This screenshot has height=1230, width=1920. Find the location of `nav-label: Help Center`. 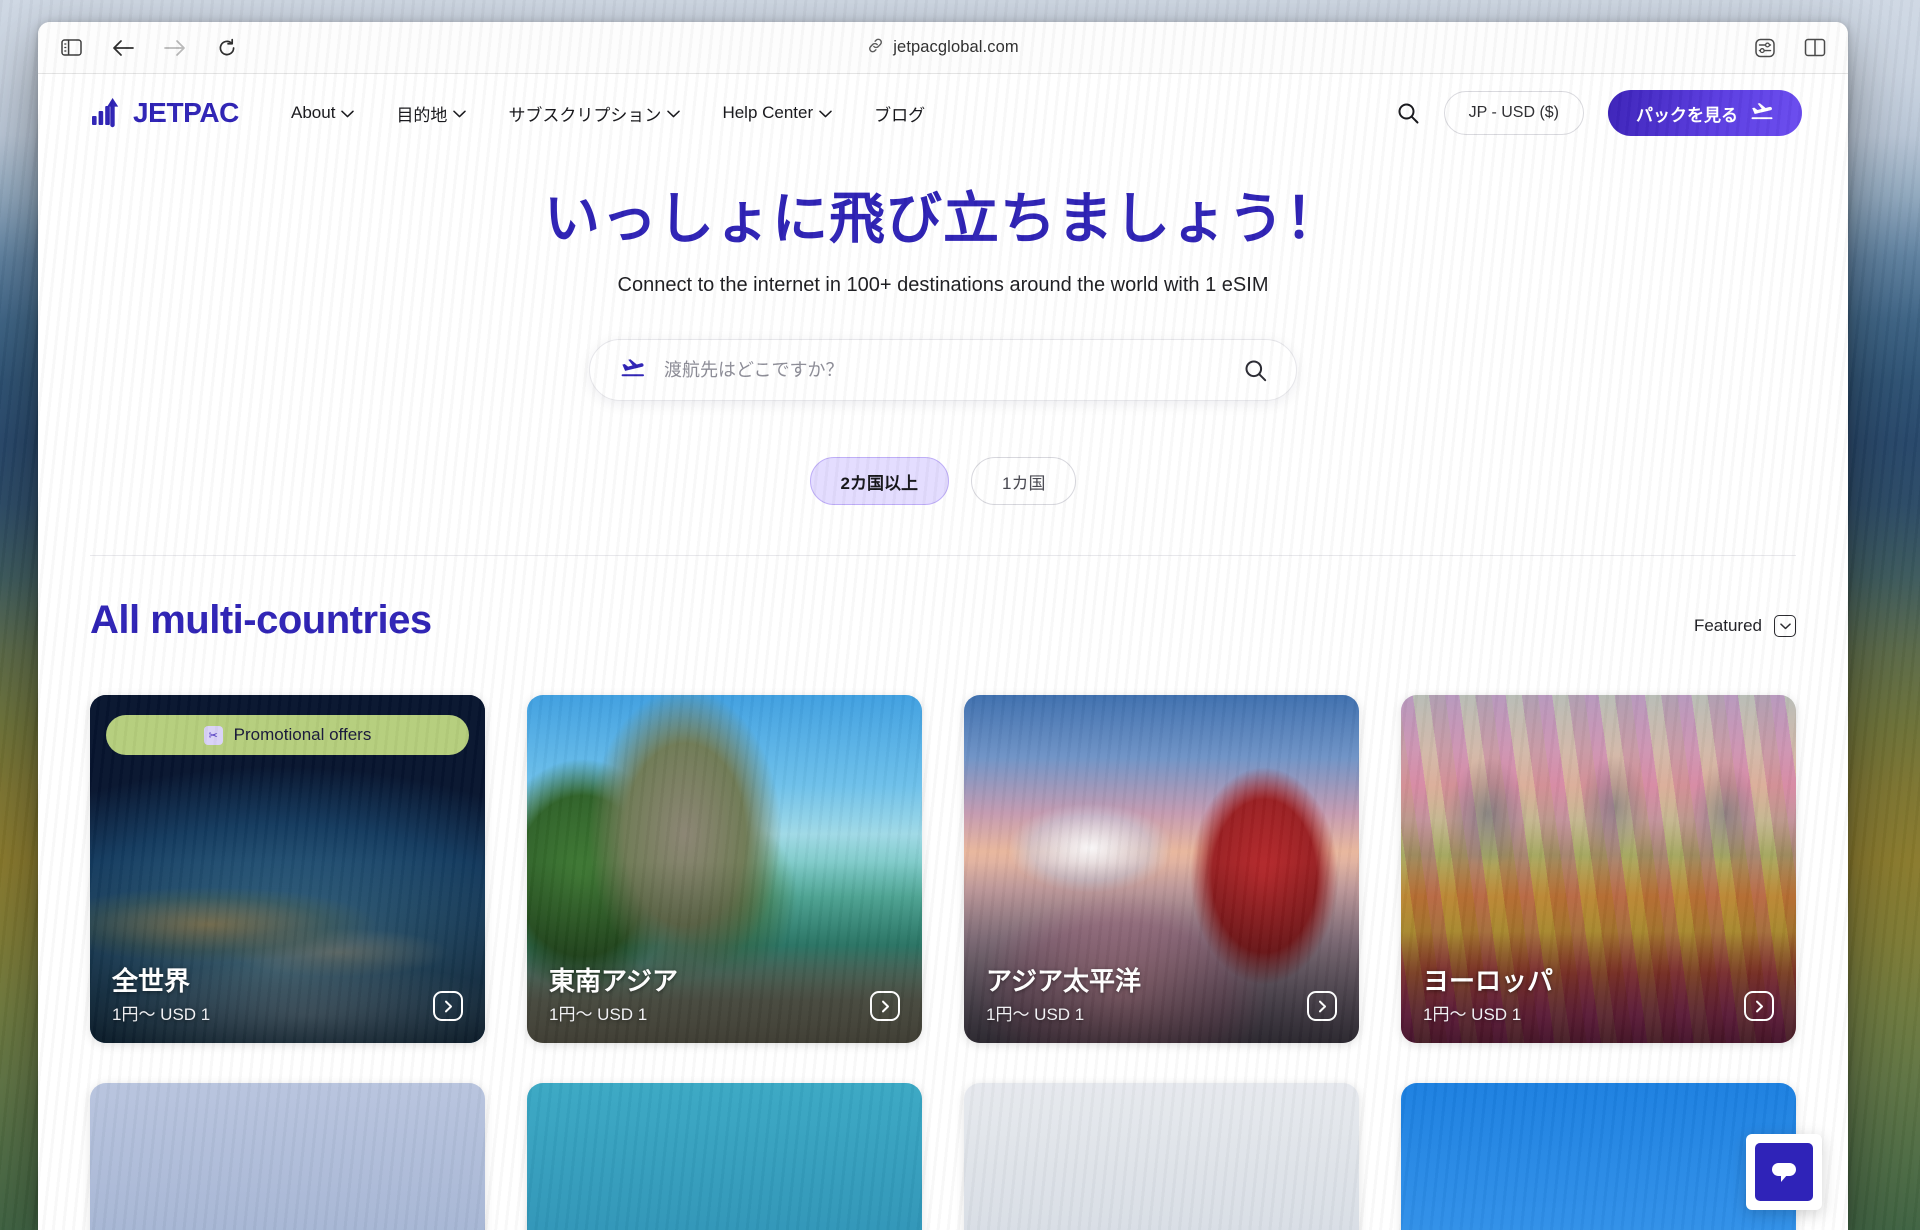

nav-label: Help Center is located at coordinates (768, 112).